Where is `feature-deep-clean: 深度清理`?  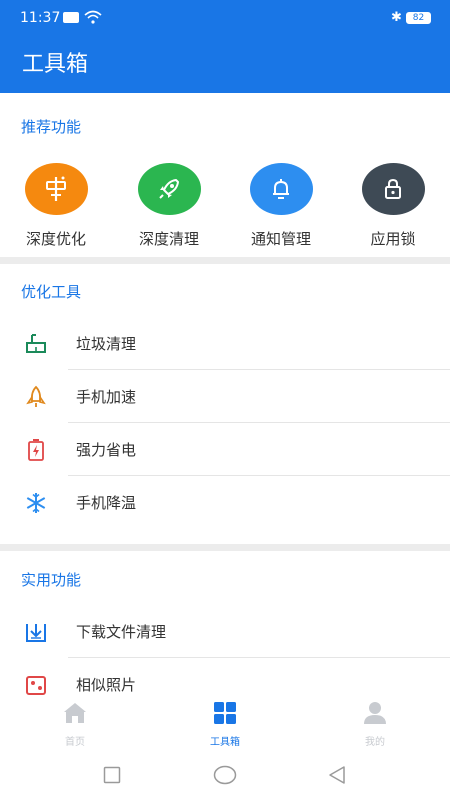 feature-deep-clean: 深度清理 is located at coordinates (169, 206).